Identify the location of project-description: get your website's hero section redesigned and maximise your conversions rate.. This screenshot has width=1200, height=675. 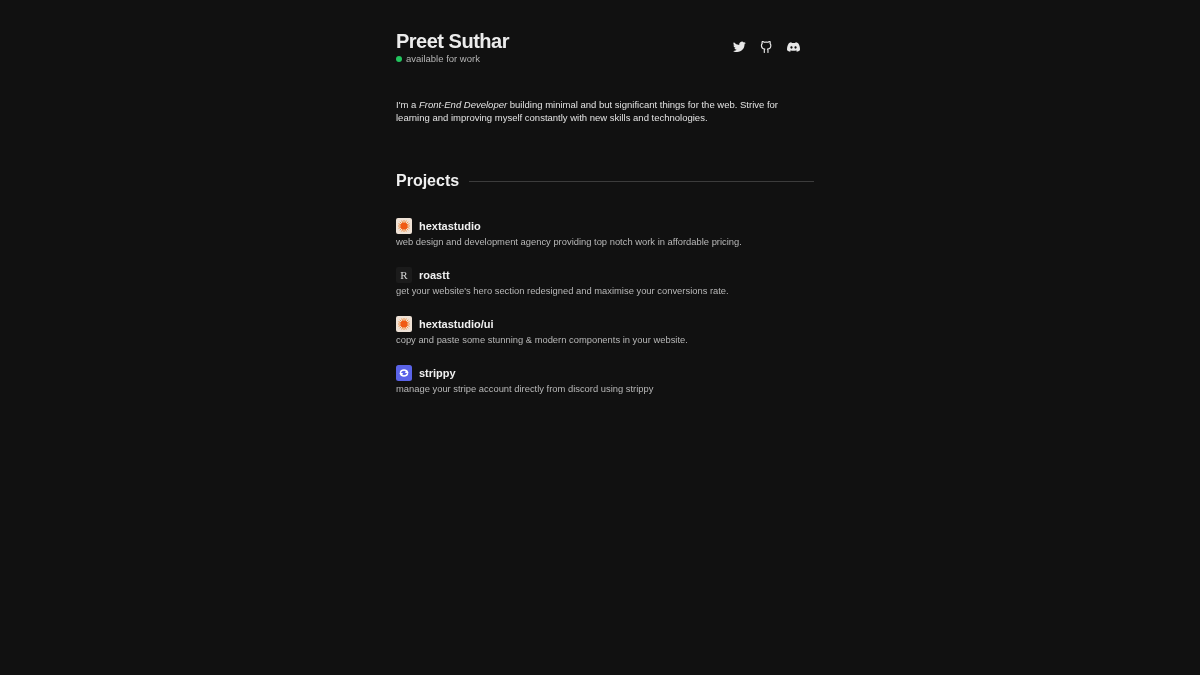
(563, 291).